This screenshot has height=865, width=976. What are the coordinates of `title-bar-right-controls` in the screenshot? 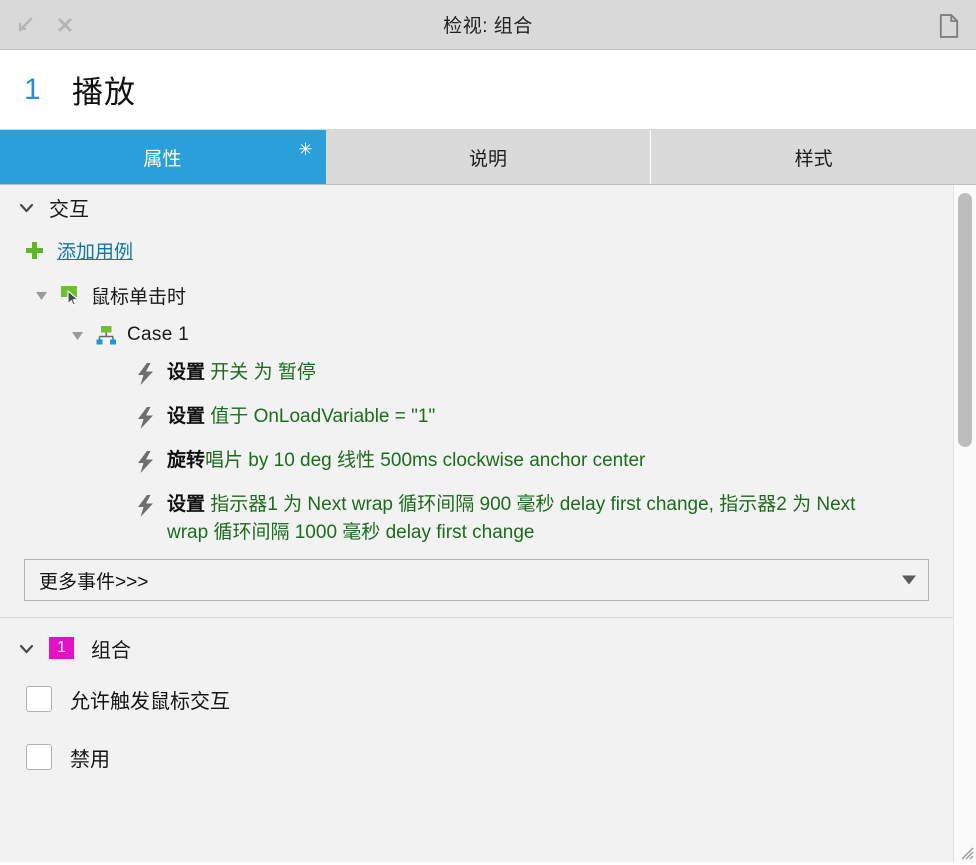 It's located at (957, 25).